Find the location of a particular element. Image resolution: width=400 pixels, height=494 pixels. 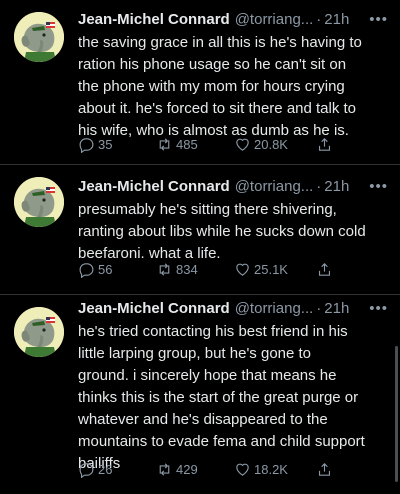

like-count: 20.8K is located at coordinates (271, 144).